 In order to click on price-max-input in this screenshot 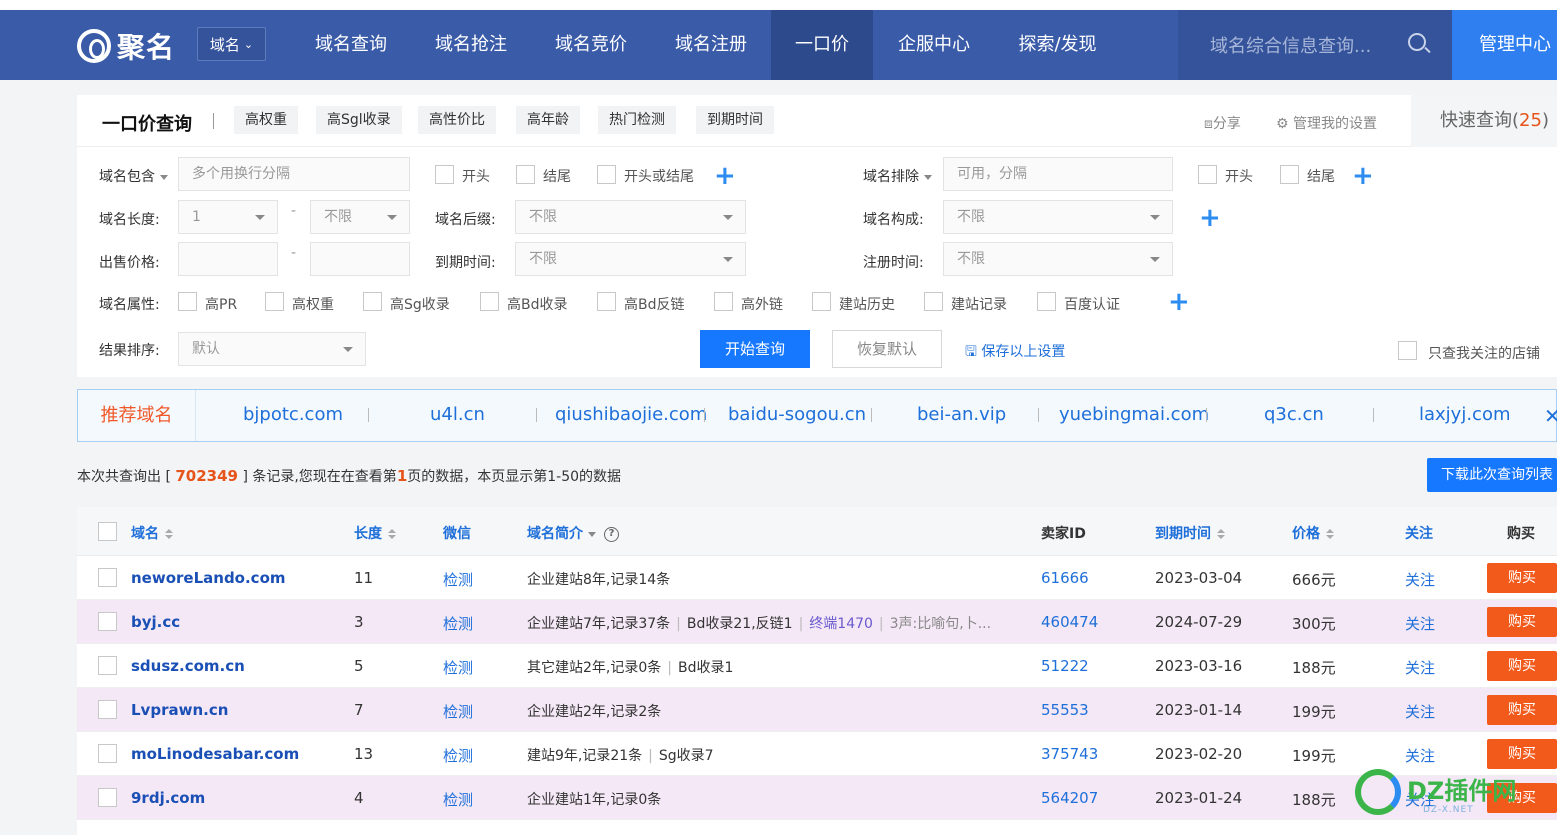, I will do `click(360, 259)`.